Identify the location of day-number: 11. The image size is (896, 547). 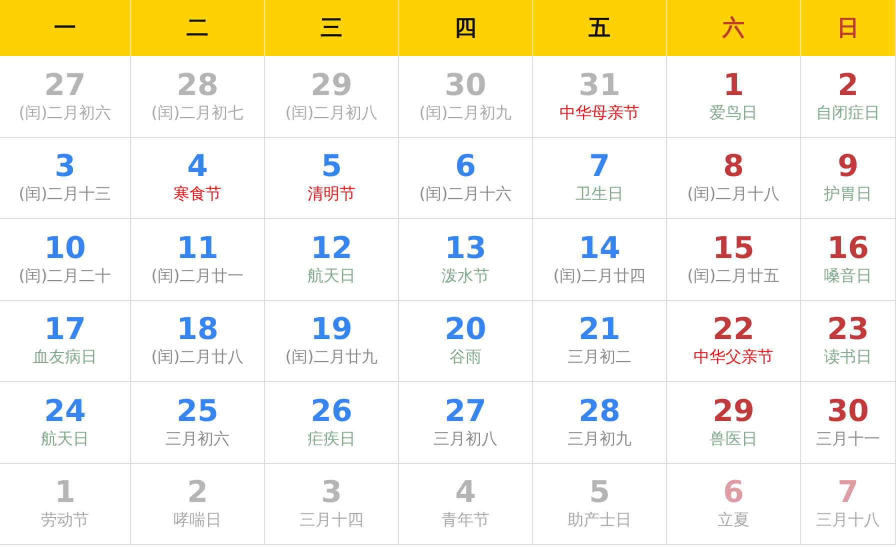
(197, 249).